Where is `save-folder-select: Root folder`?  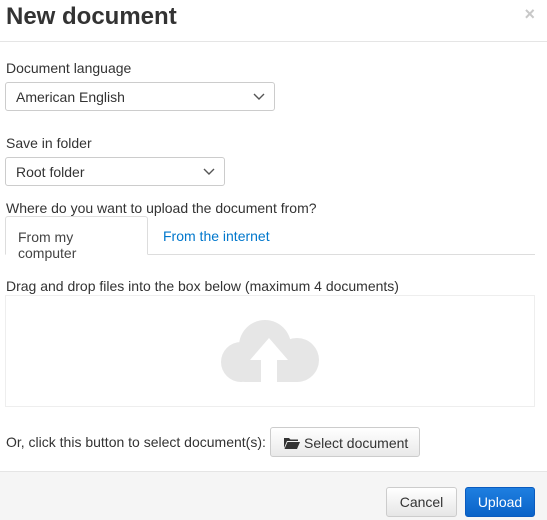 save-folder-select: Root folder is located at coordinates (115, 171).